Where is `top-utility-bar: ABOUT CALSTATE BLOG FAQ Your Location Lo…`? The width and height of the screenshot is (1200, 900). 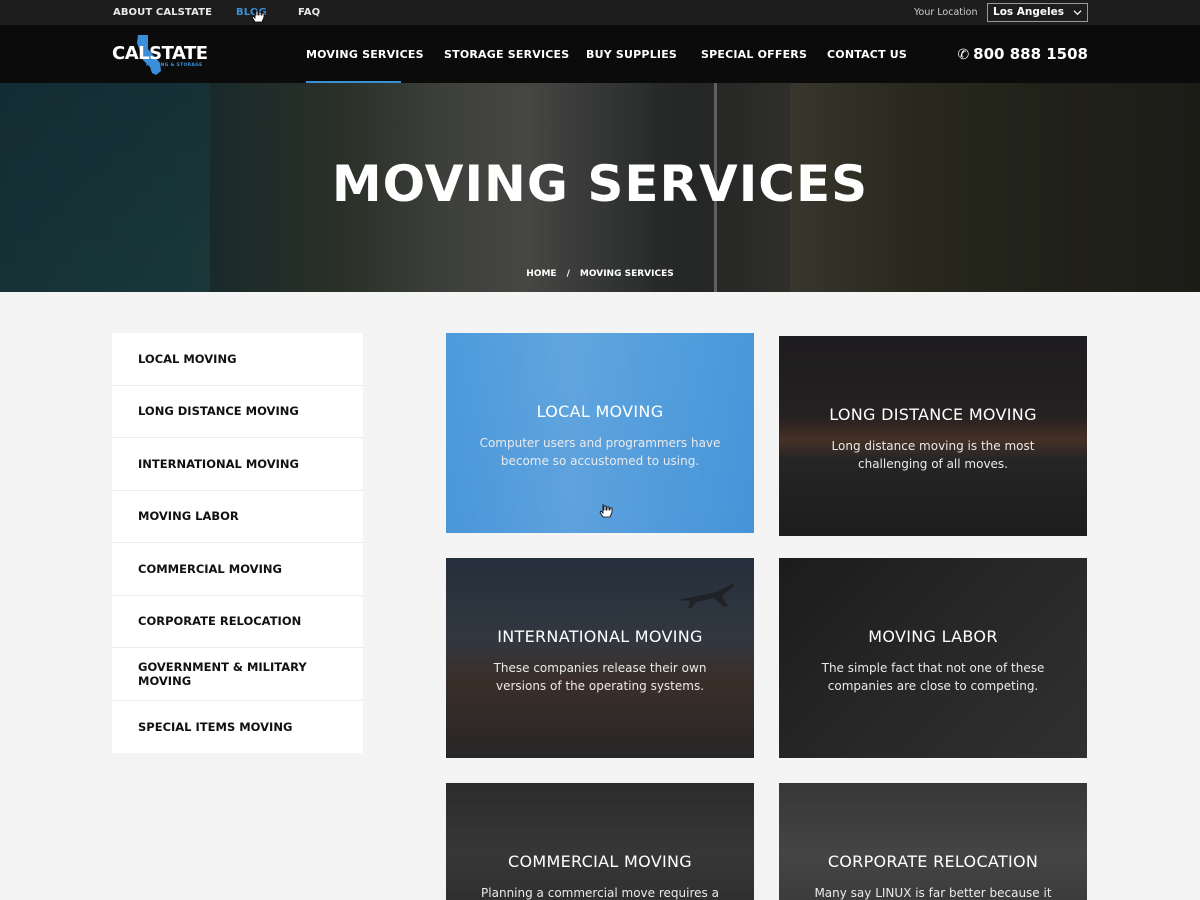
top-utility-bar: ABOUT CALSTATE BLOG FAQ Your Location Lo… is located at coordinates (600, 12).